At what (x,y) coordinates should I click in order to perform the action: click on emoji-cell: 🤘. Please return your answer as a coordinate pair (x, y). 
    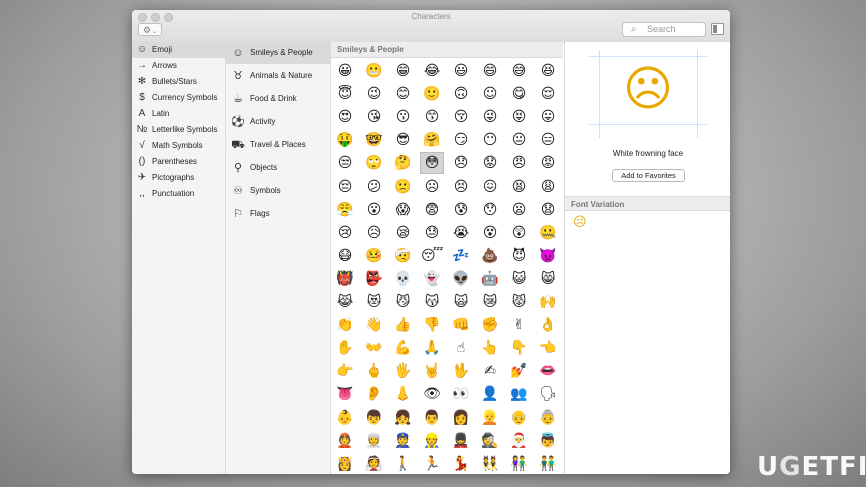
    Looking at the image, I should click on (432, 371).